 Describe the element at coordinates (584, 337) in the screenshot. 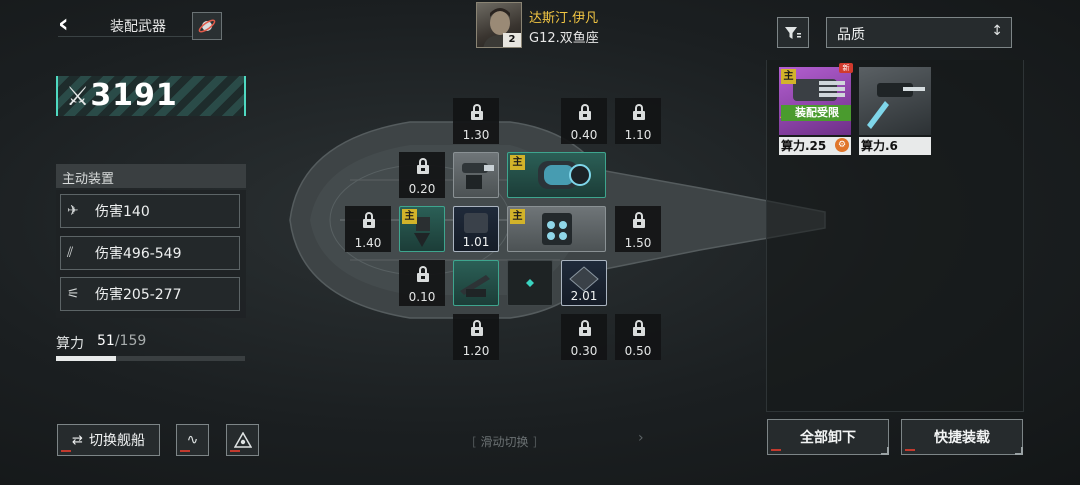

I see `locked-slot: 0.30` at that location.